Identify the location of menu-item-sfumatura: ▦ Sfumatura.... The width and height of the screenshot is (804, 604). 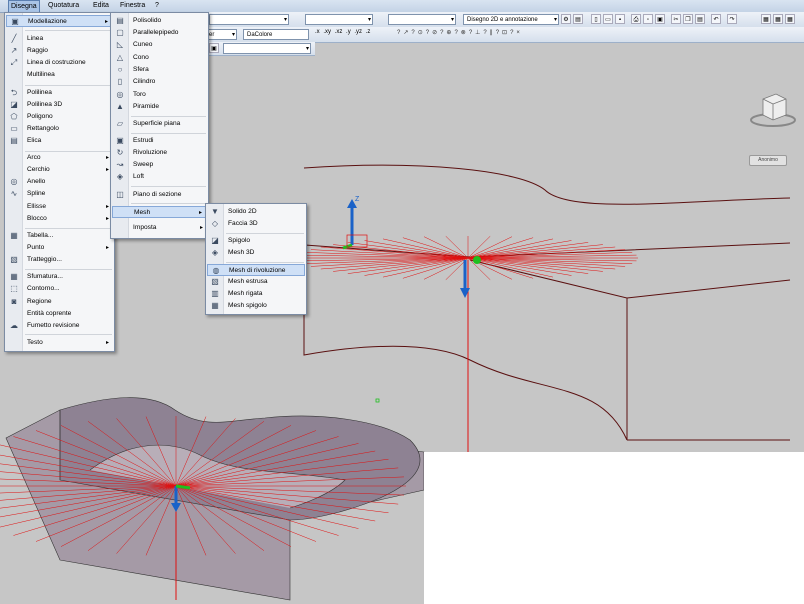
(59, 277).